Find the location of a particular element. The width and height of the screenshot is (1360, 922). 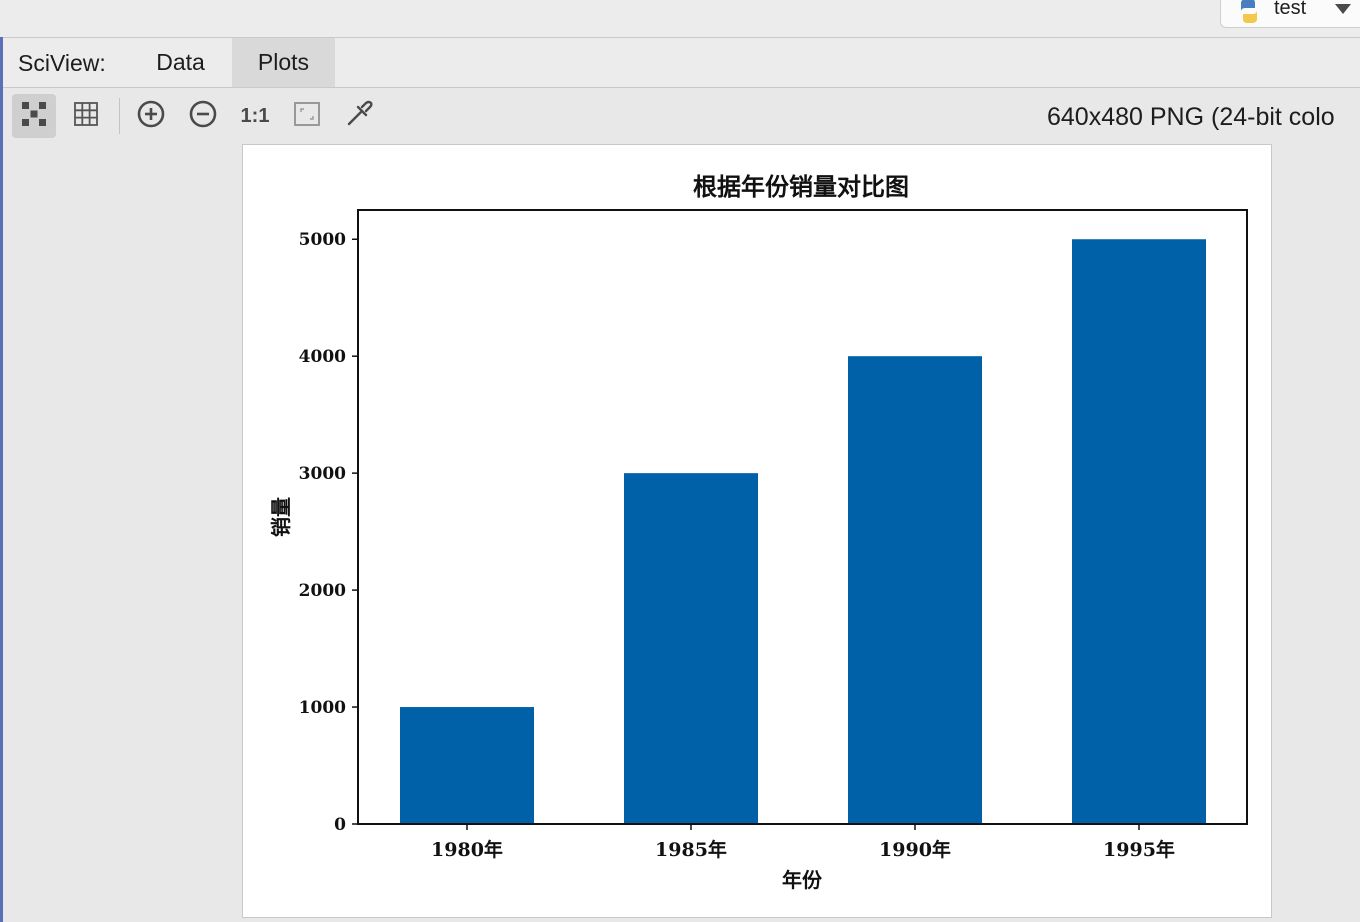

run-configuration-selector: test is located at coordinates (1290, 14).